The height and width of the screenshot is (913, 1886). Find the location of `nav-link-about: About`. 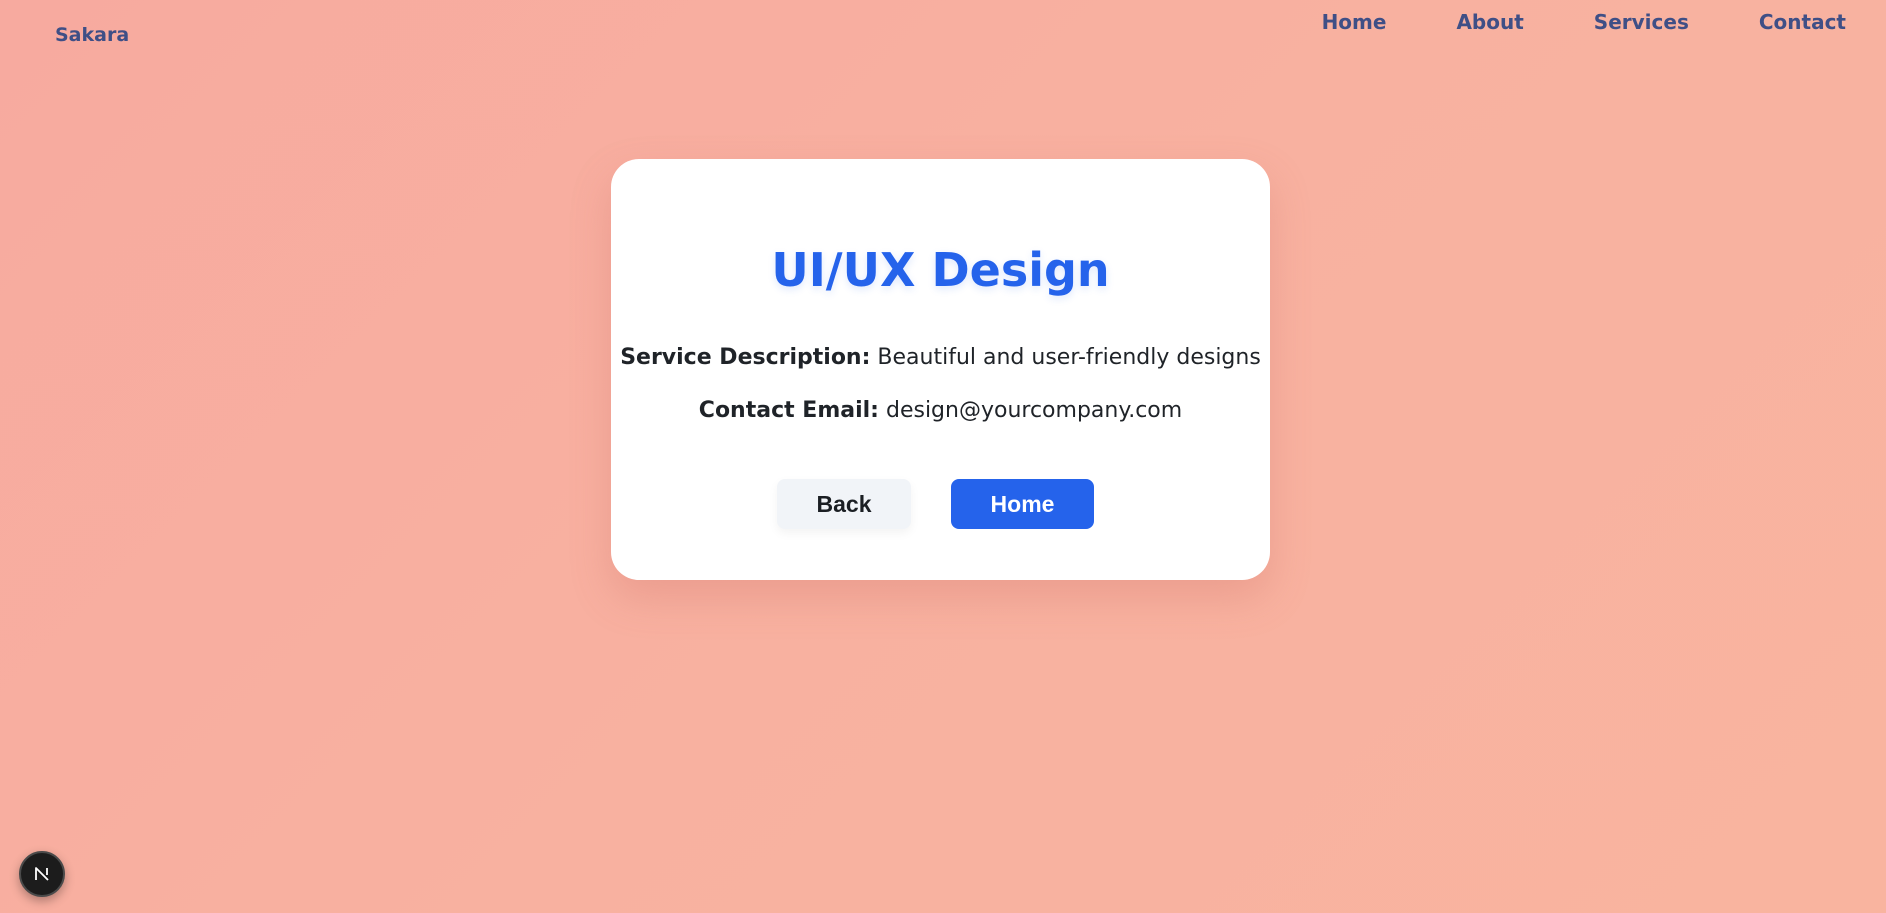

nav-link-about: About is located at coordinates (1489, 22).